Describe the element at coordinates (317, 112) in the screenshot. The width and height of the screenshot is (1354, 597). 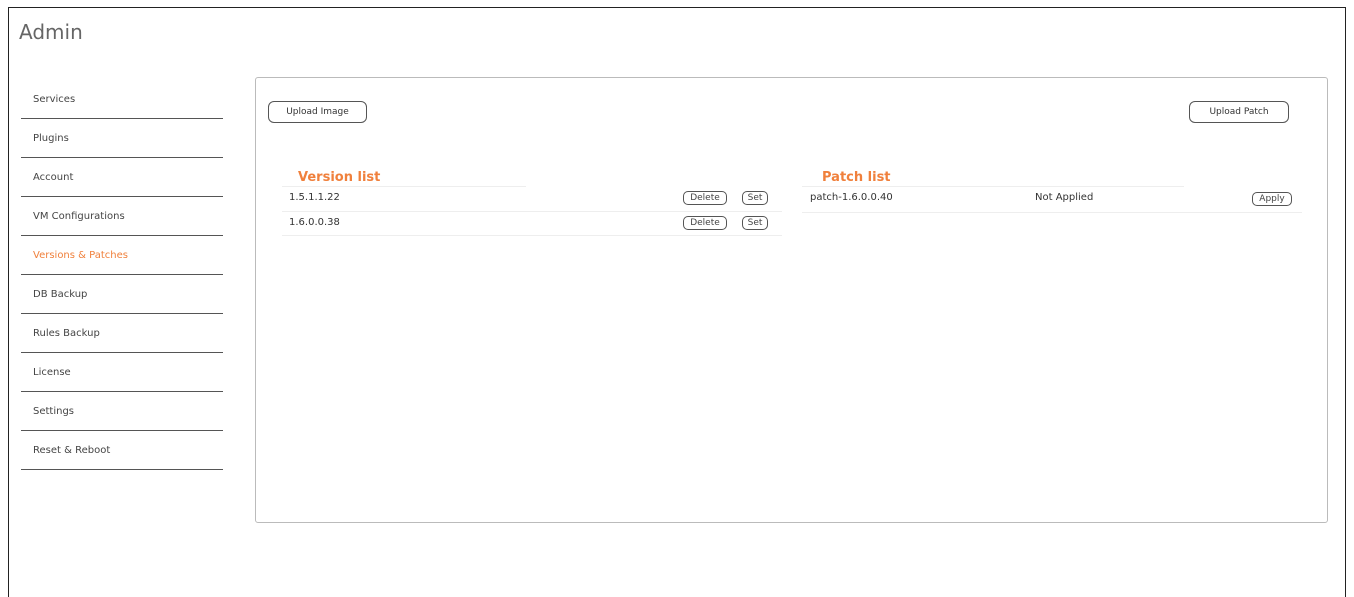
I see `upload-image-button: Upload Image` at that location.